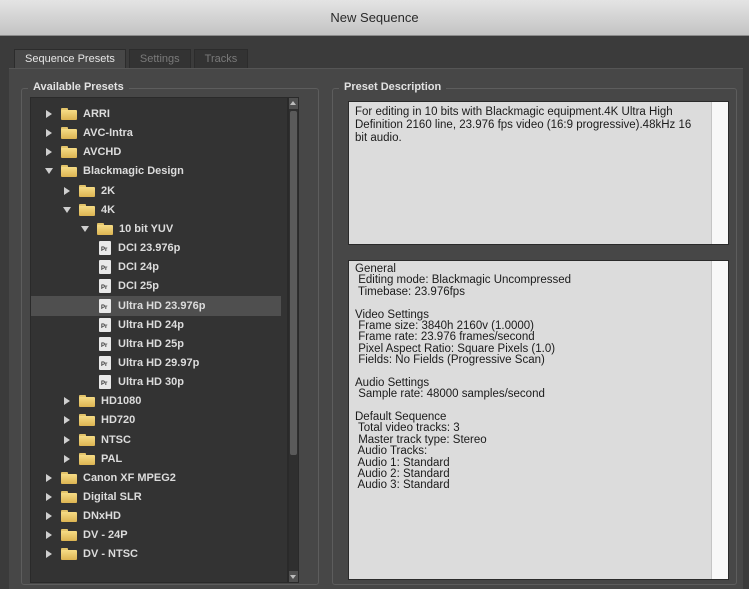 Image resolution: width=749 pixels, height=589 pixels. Describe the element at coordinates (129, 477) in the screenshot. I see `tree-item-label: Canon XF MPEG2` at that location.